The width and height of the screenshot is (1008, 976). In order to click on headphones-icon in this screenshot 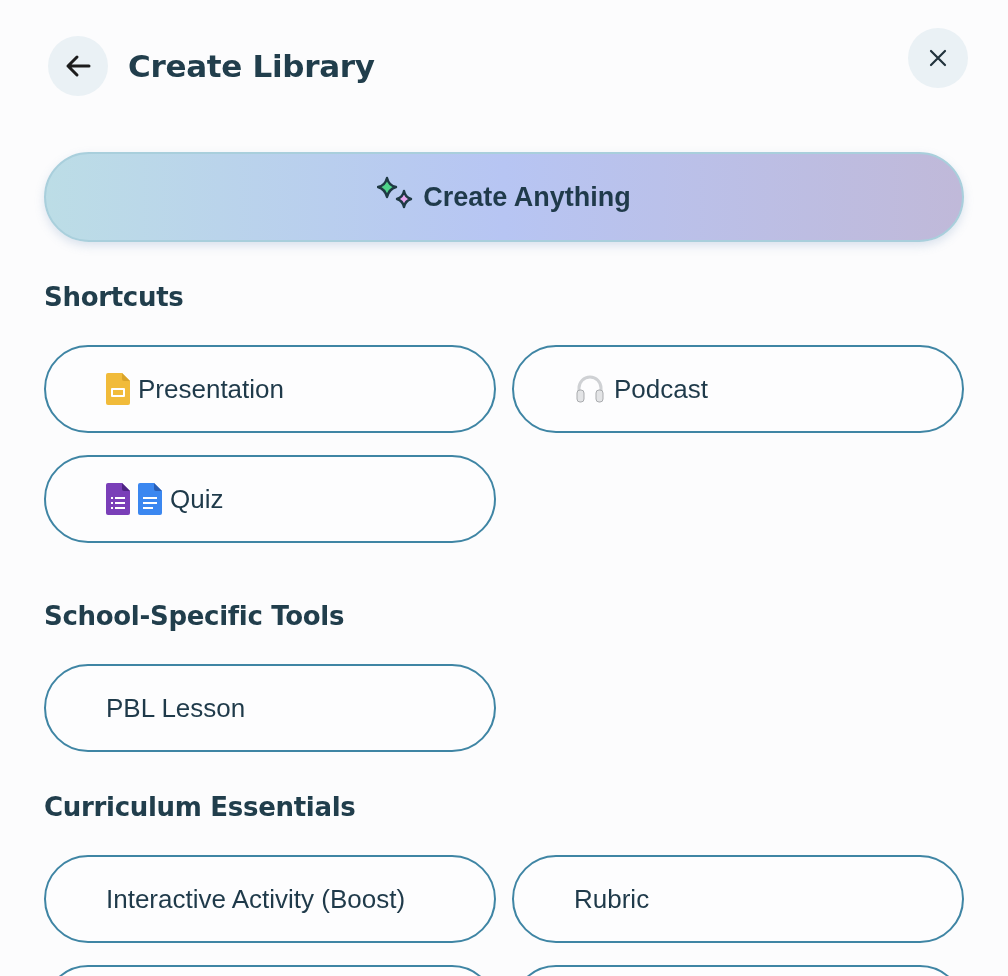, I will do `click(590, 389)`.